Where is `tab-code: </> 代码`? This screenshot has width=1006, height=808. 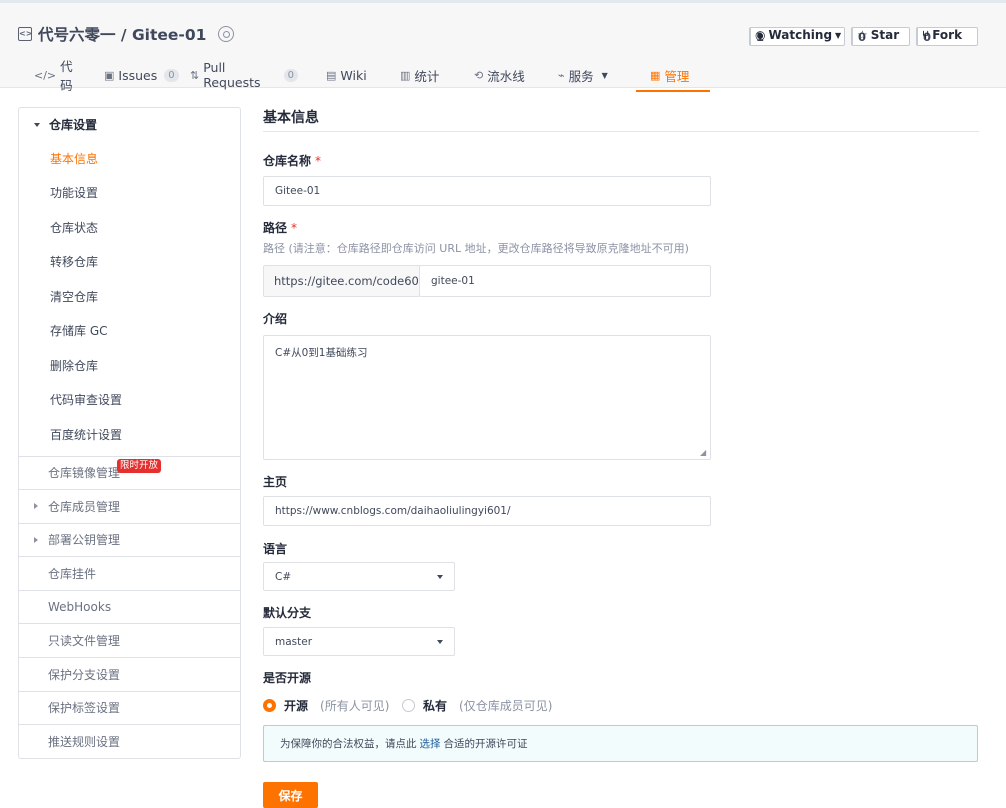
tab-code: </> 代码 is located at coordinates (55, 76).